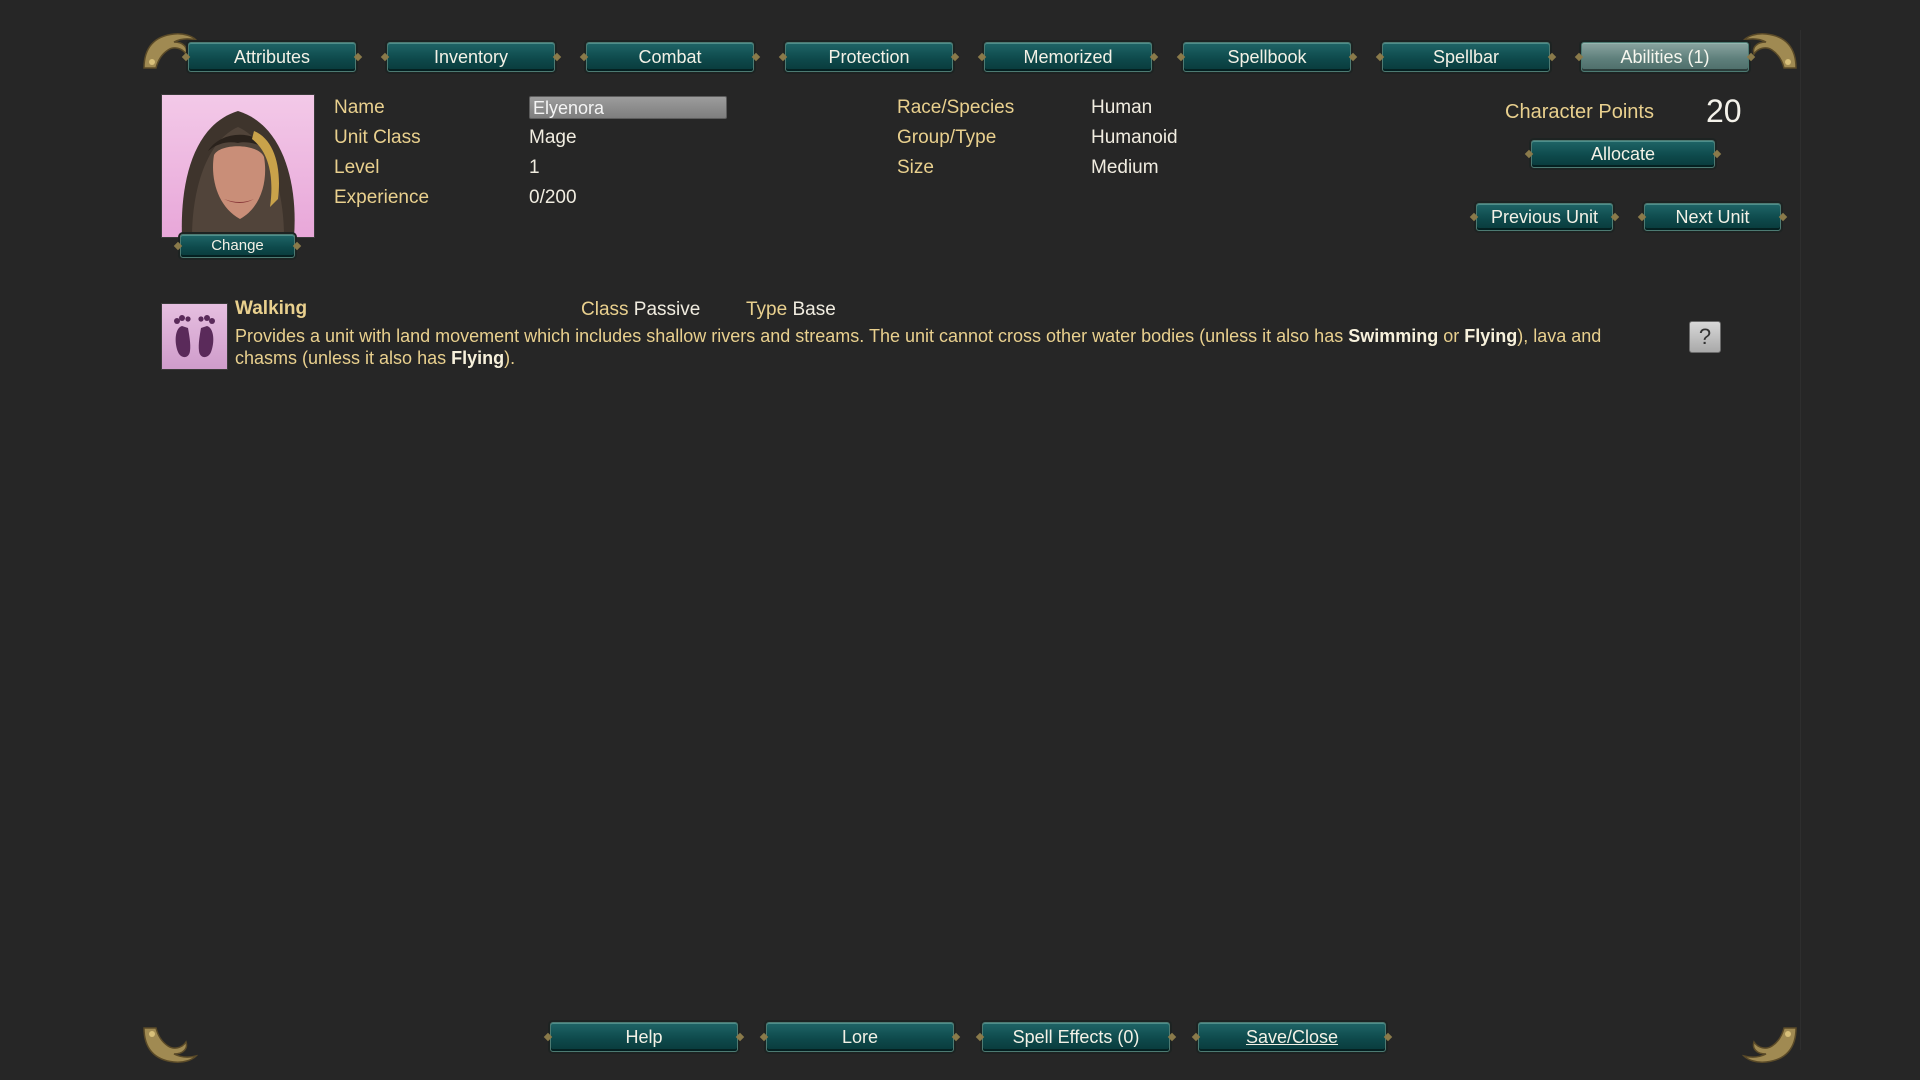 This screenshot has height=1080, width=1920. What do you see at coordinates (670, 57) in the screenshot?
I see `tab-combat: Combat` at bounding box center [670, 57].